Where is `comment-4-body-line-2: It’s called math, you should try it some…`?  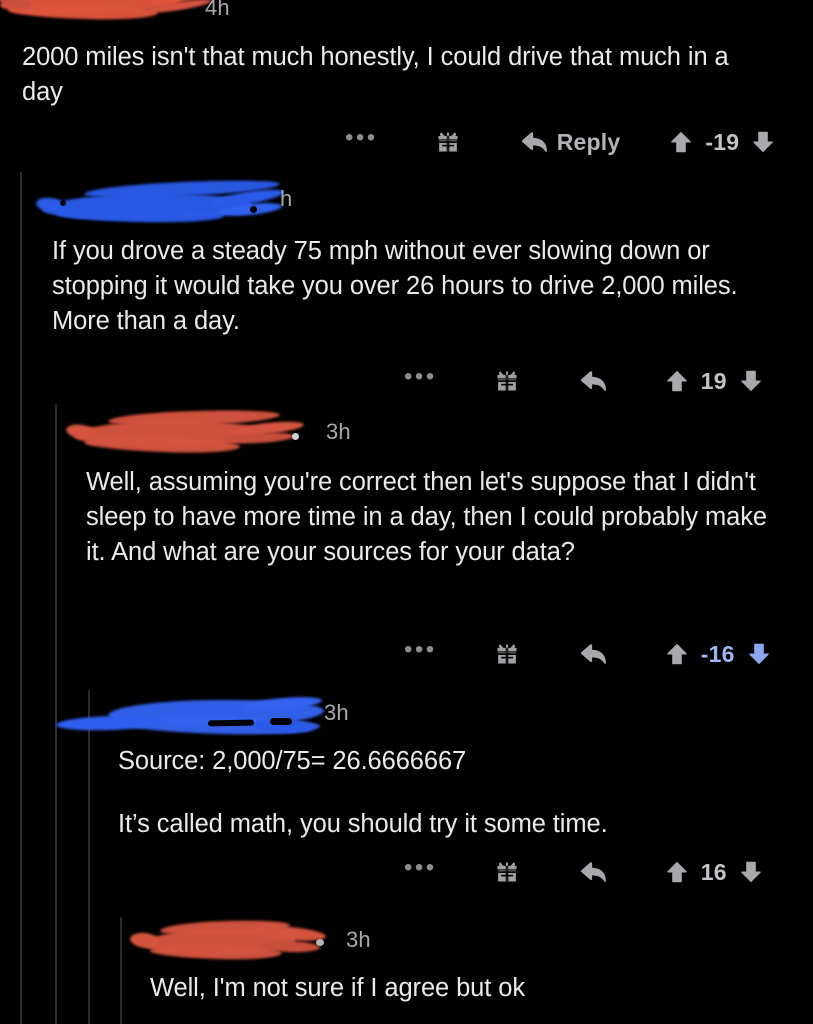
comment-4-body-line-2: It’s called math, you should try it some… is located at coordinates (363, 824).